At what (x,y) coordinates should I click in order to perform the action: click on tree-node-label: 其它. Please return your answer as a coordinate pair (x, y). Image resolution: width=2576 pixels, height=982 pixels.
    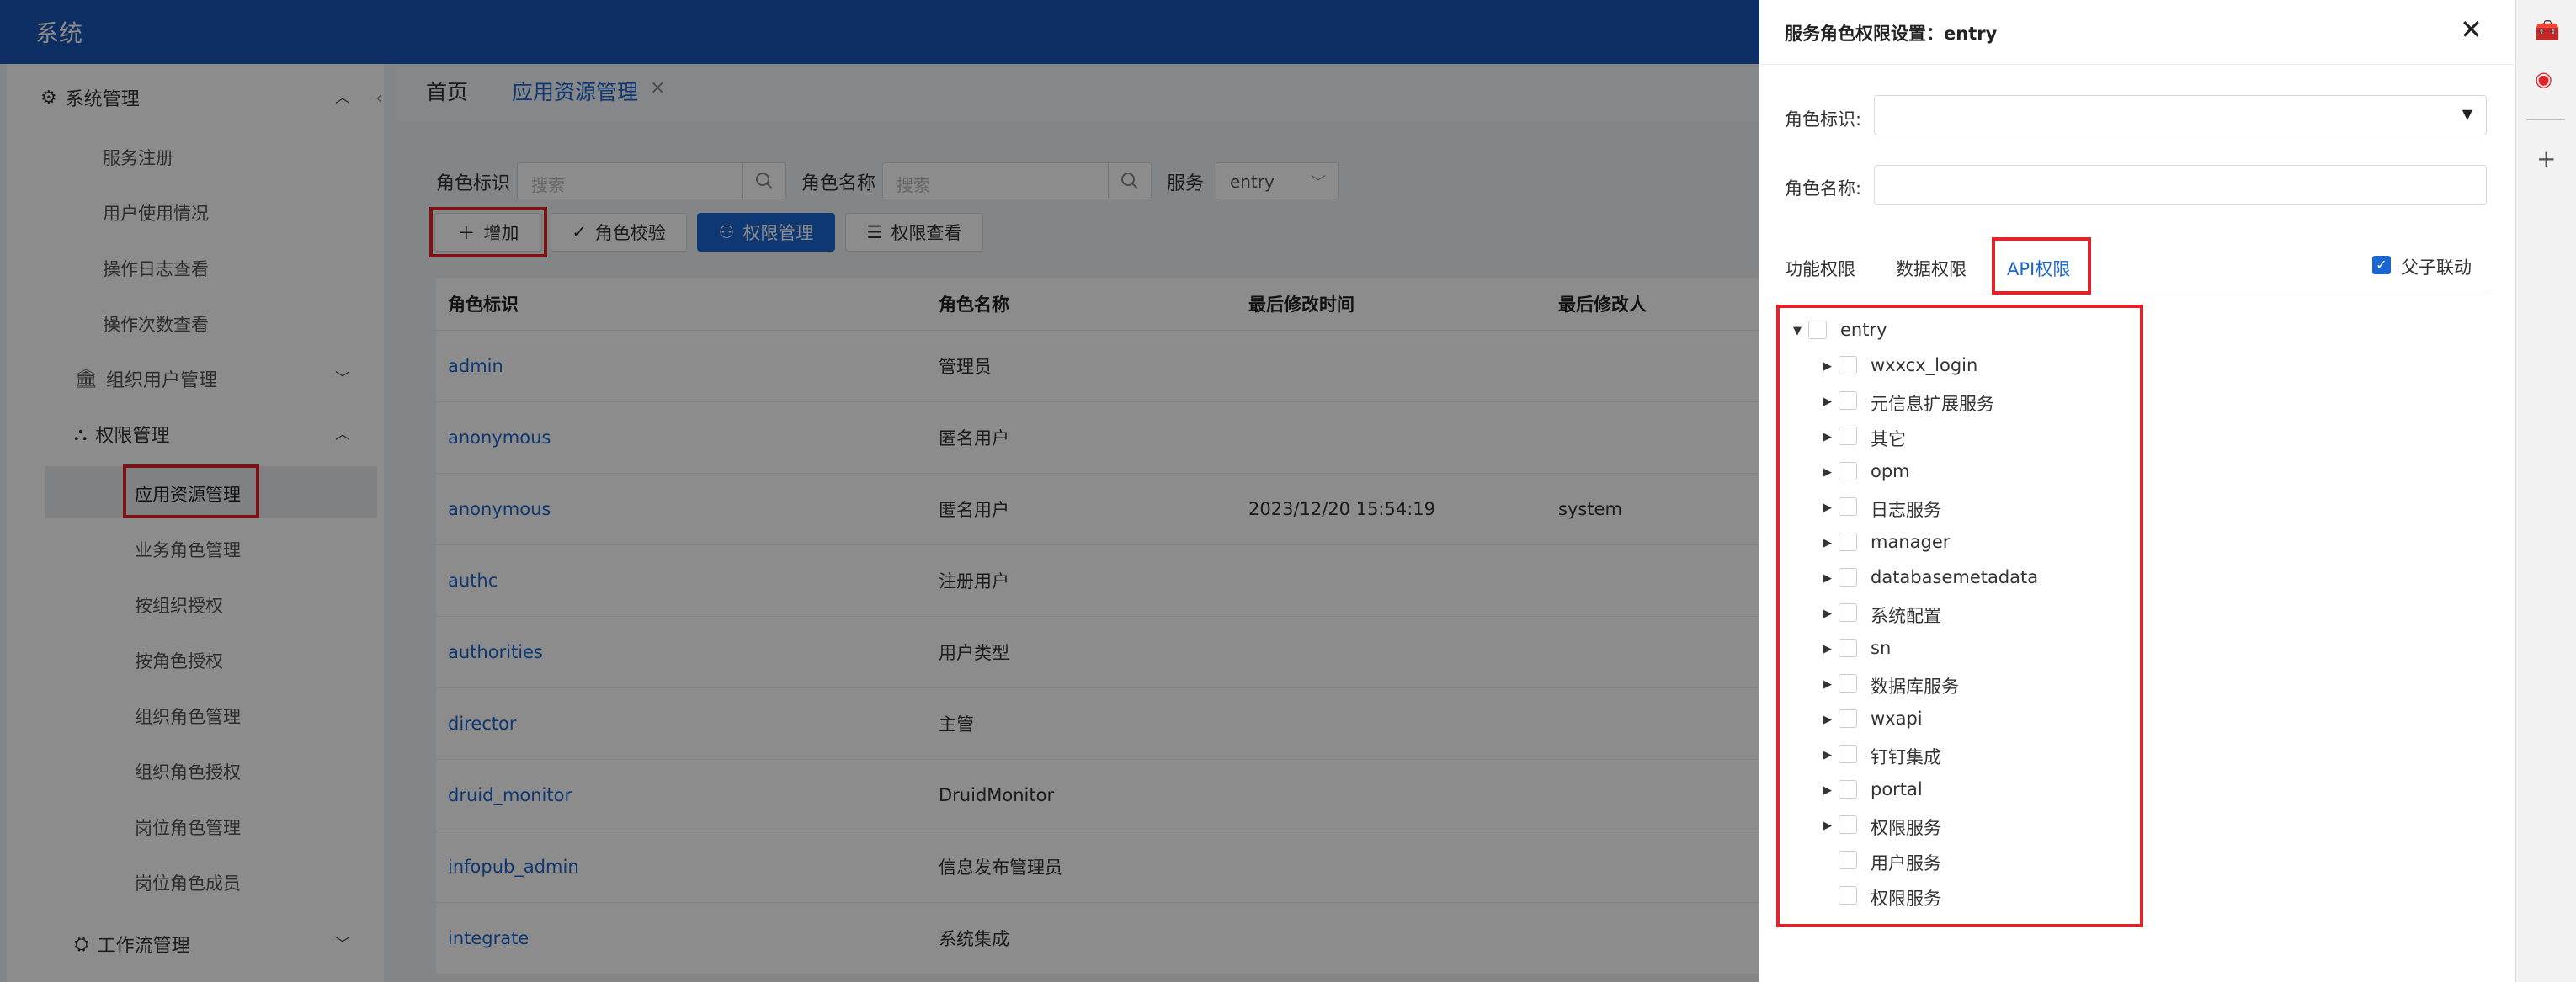
    Looking at the image, I should click on (1889, 439).